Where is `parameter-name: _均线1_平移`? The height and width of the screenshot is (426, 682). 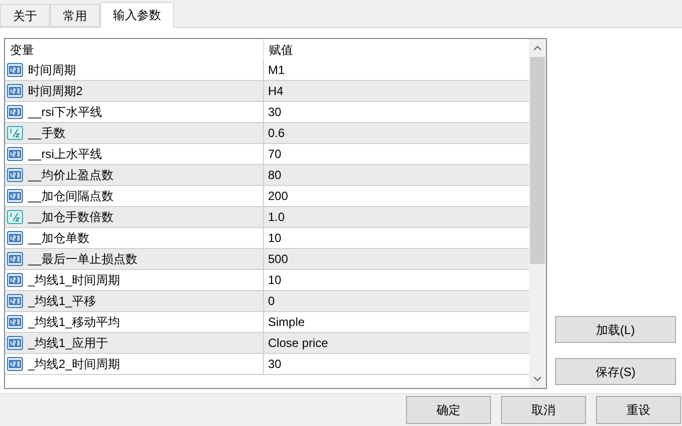 parameter-name: _均线1_平移 is located at coordinates (62, 301).